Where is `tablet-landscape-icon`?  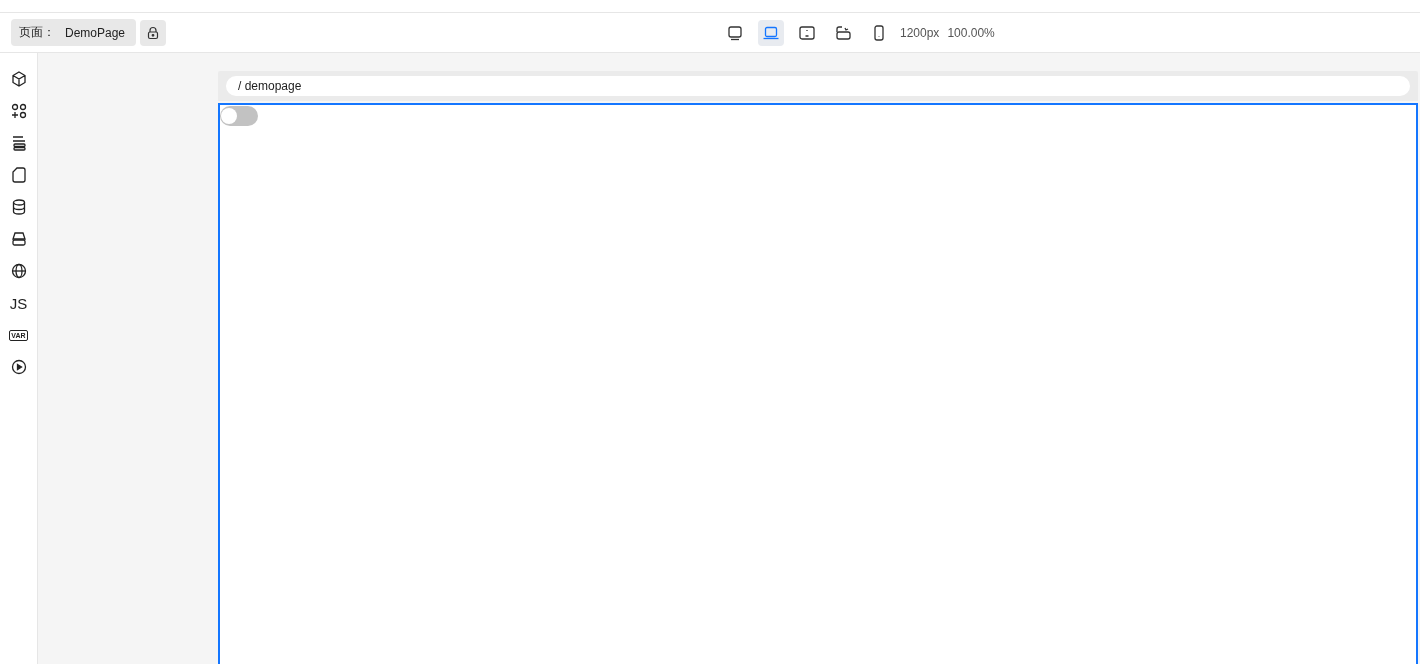 tablet-landscape-icon is located at coordinates (807, 32).